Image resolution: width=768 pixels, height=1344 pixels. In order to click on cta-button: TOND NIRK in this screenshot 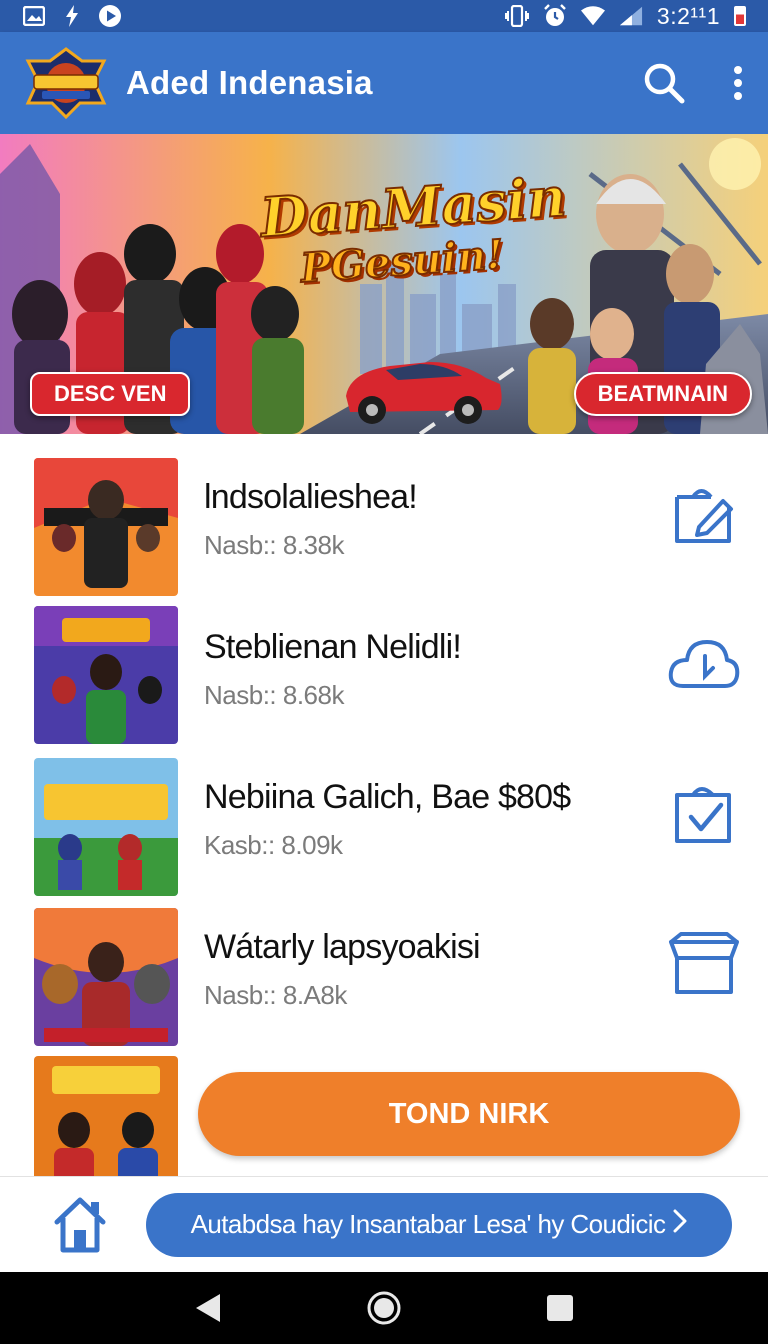, I will do `click(469, 1114)`.